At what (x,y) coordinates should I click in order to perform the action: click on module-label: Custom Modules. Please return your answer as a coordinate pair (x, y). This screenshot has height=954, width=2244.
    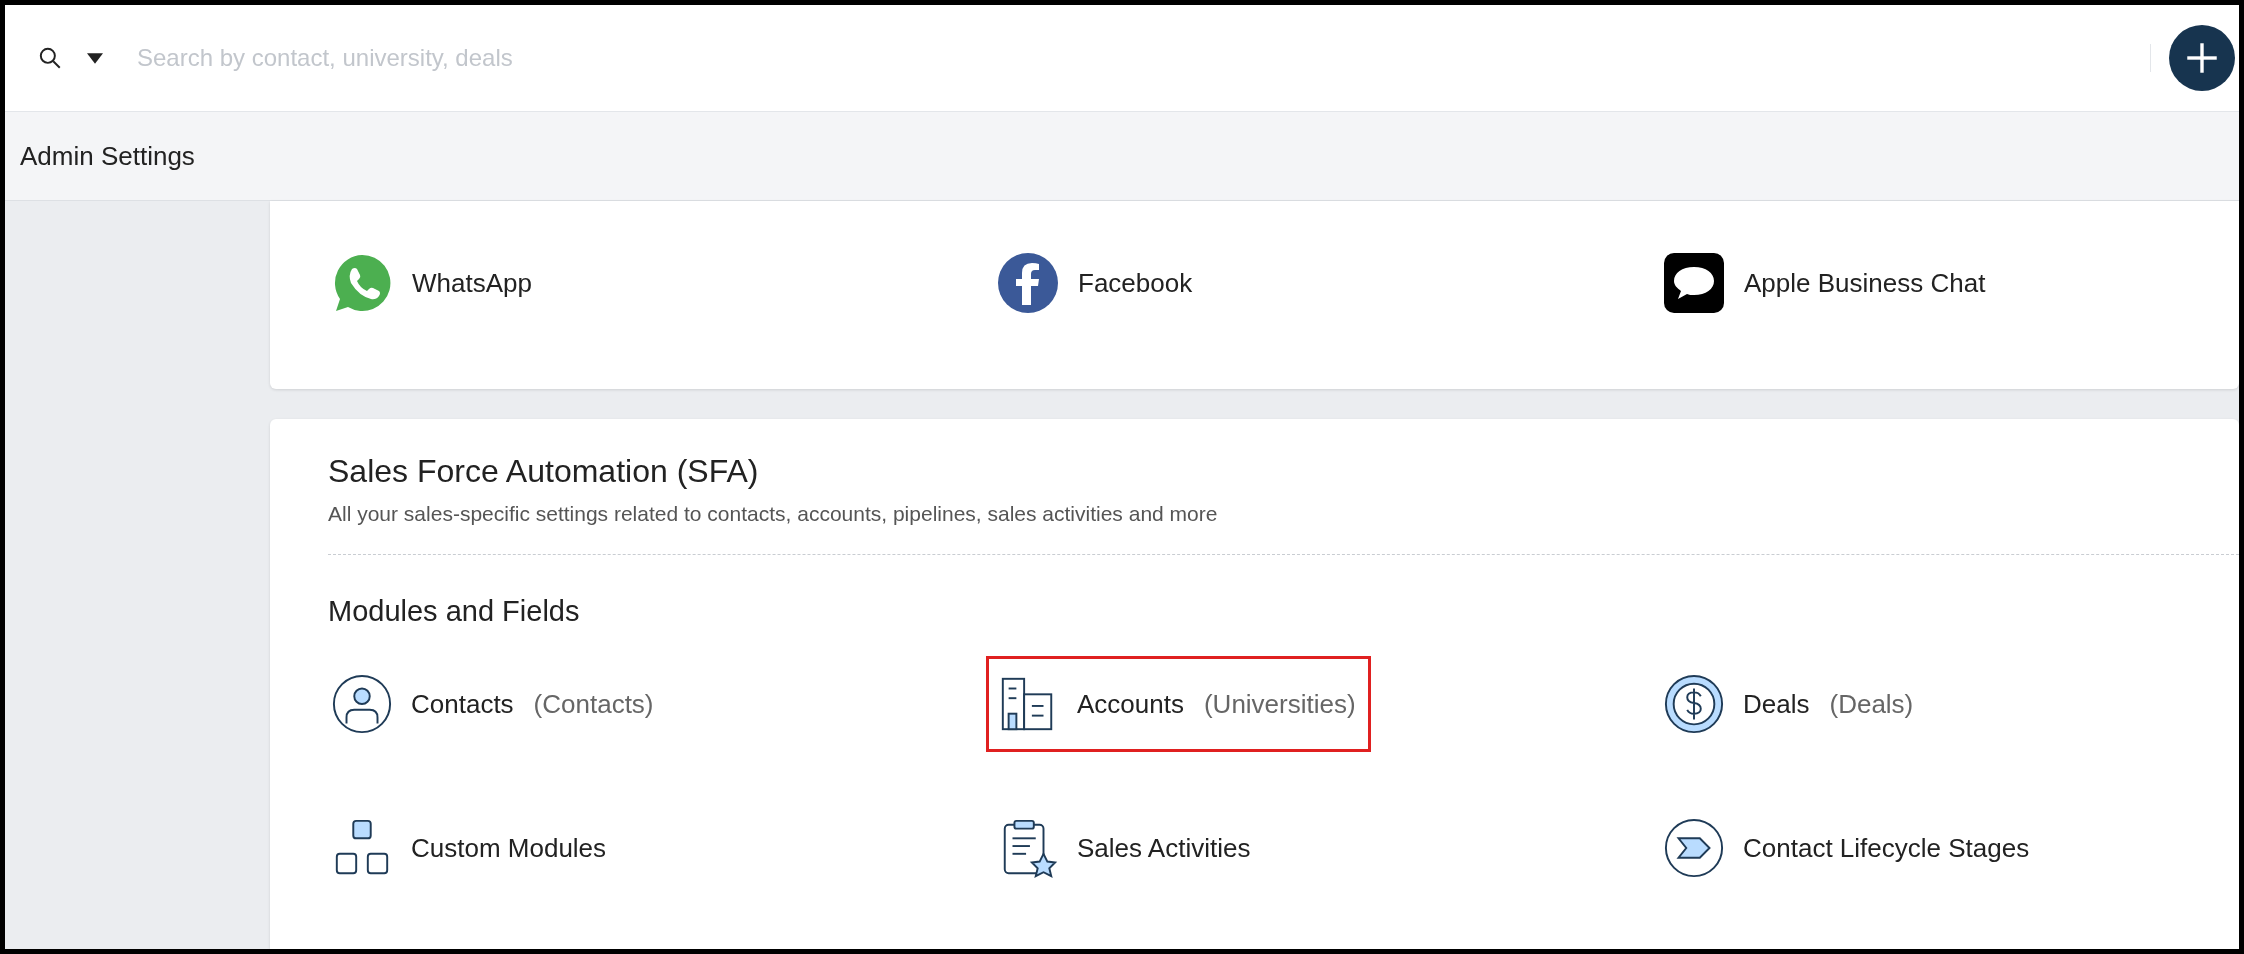
    Looking at the image, I should click on (509, 848).